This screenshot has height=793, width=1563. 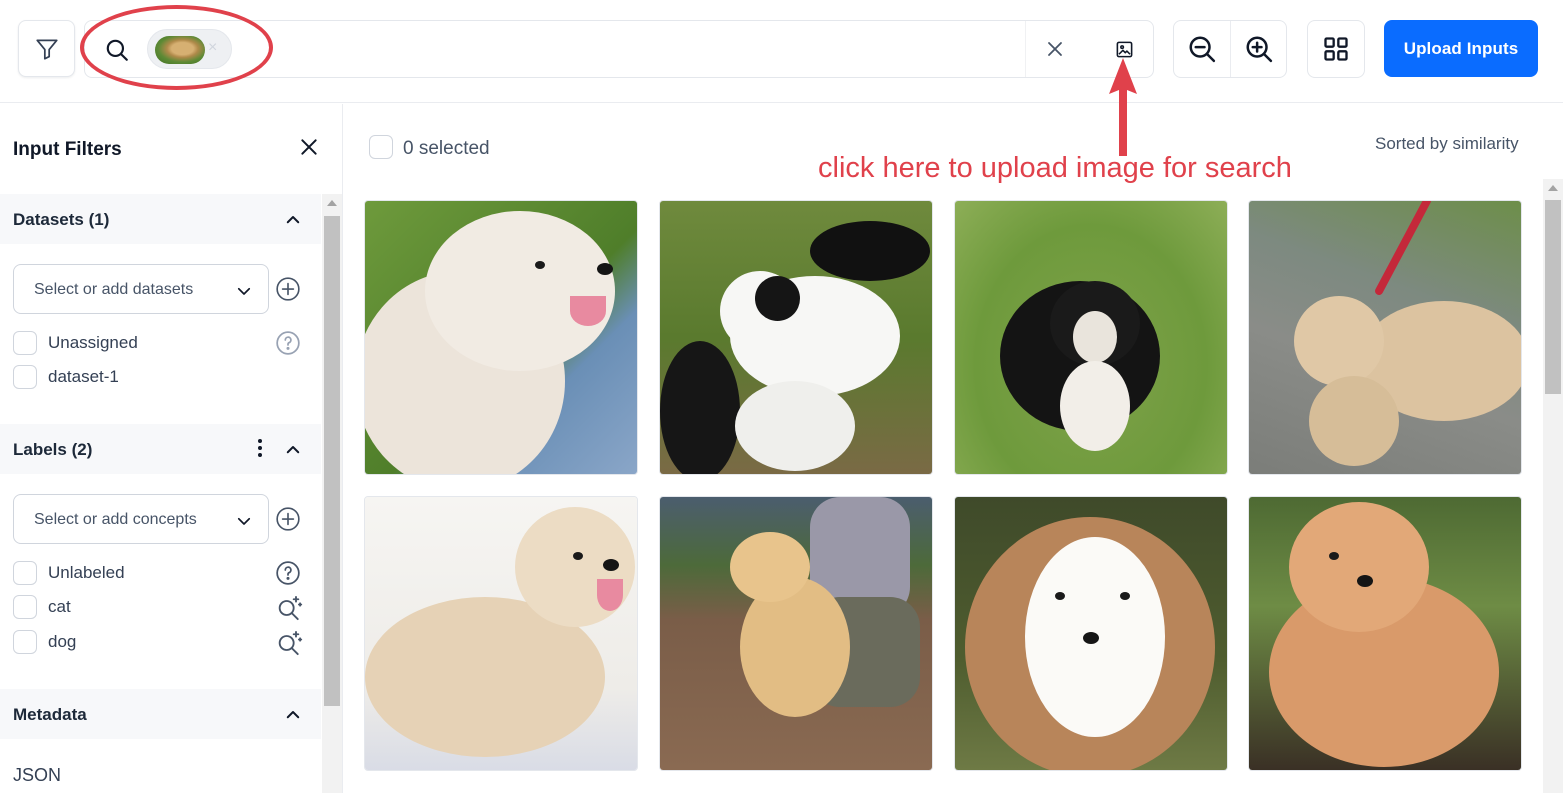 I want to click on search-divider, so click(x=1025, y=49).